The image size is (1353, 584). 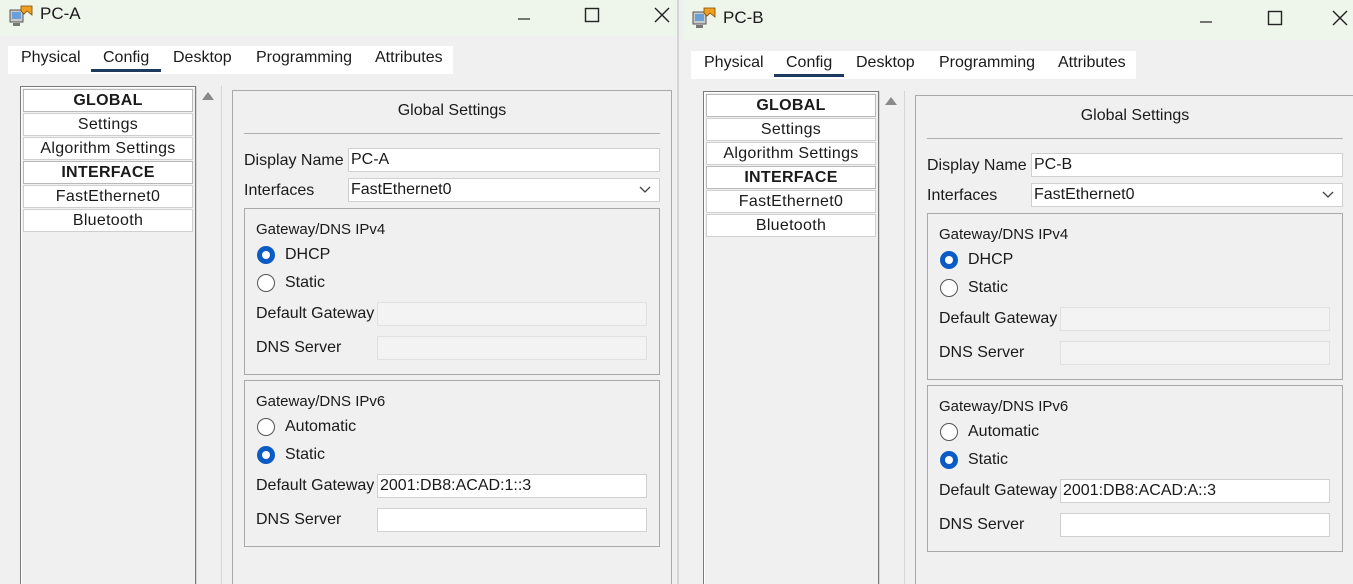 What do you see at coordinates (743, 17) in the screenshot?
I see `window-title: PC-B` at bounding box center [743, 17].